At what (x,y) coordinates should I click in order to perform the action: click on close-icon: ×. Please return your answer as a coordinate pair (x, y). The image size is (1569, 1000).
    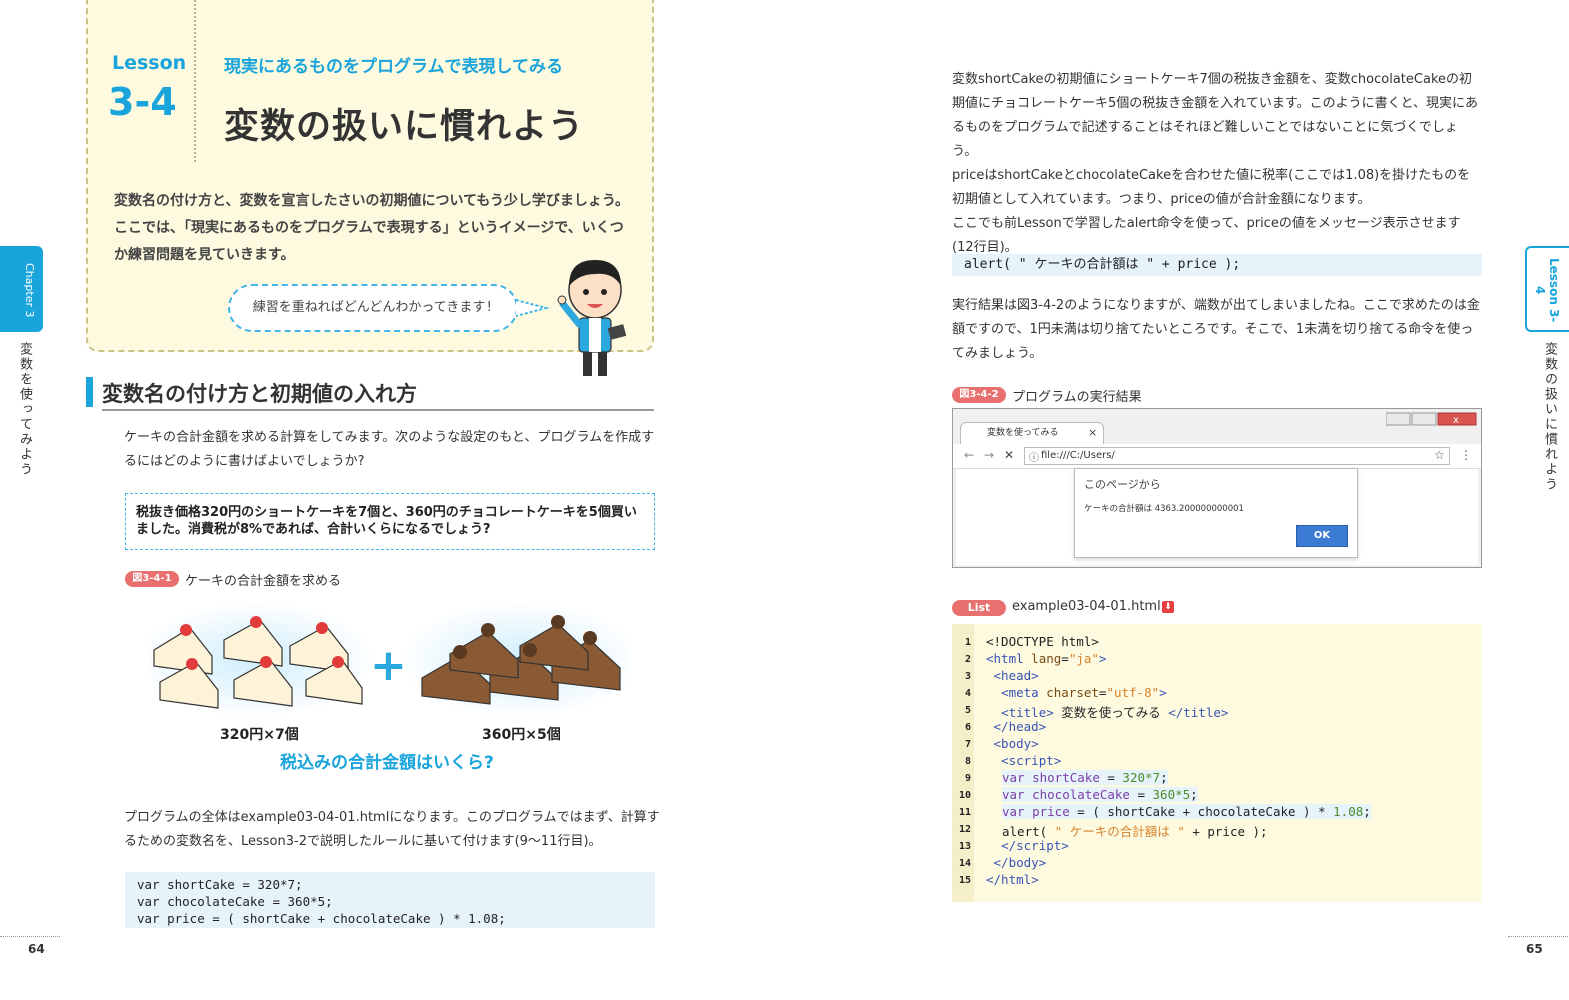
    Looking at the image, I should click on (1092, 432).